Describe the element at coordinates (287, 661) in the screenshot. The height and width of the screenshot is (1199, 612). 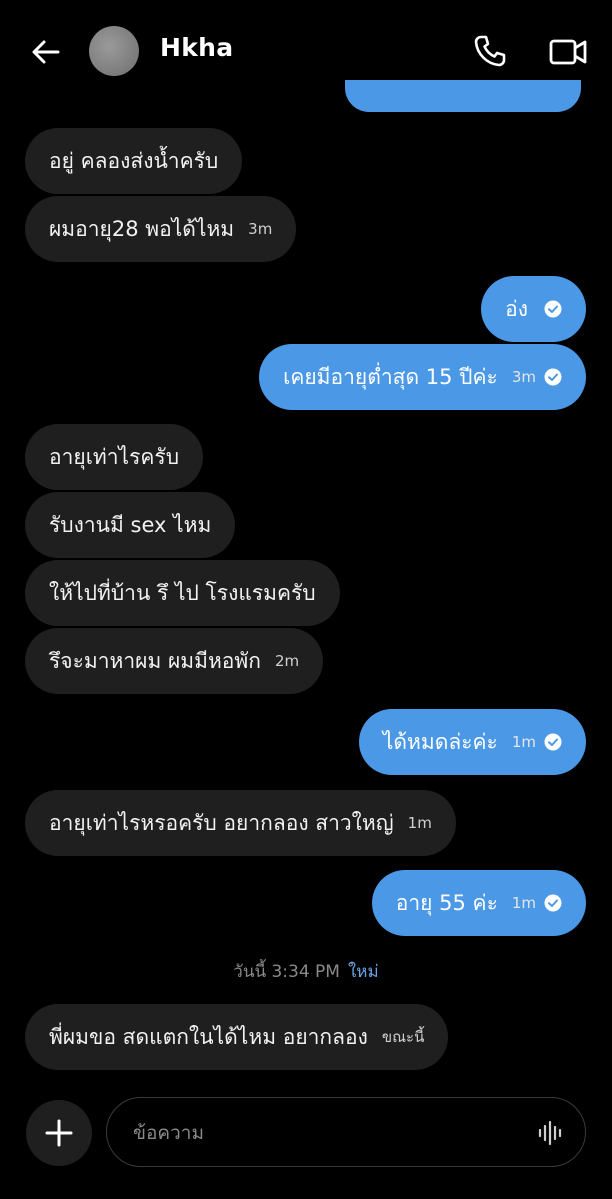
I see `message-time: 2m` at that location.